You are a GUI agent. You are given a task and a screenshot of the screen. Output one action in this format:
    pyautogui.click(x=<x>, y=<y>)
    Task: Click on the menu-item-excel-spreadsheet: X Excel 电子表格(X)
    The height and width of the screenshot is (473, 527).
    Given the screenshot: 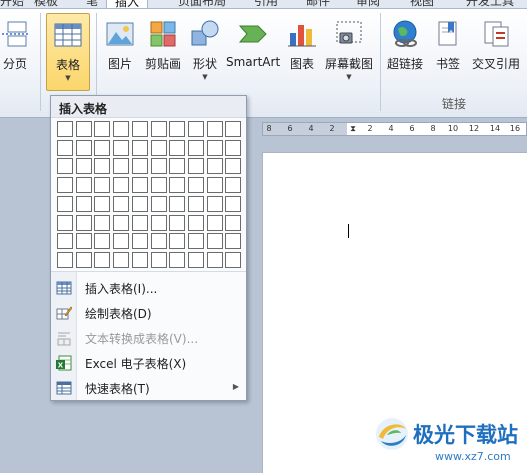 What is the action you would take?
    pyautogui.click(x=148, y=363)
    